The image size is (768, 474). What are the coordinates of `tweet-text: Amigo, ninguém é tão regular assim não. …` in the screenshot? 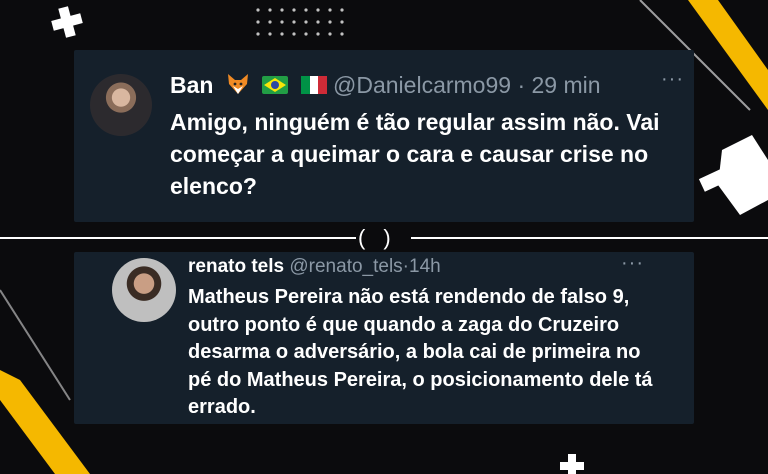 It's located at (415, 154).